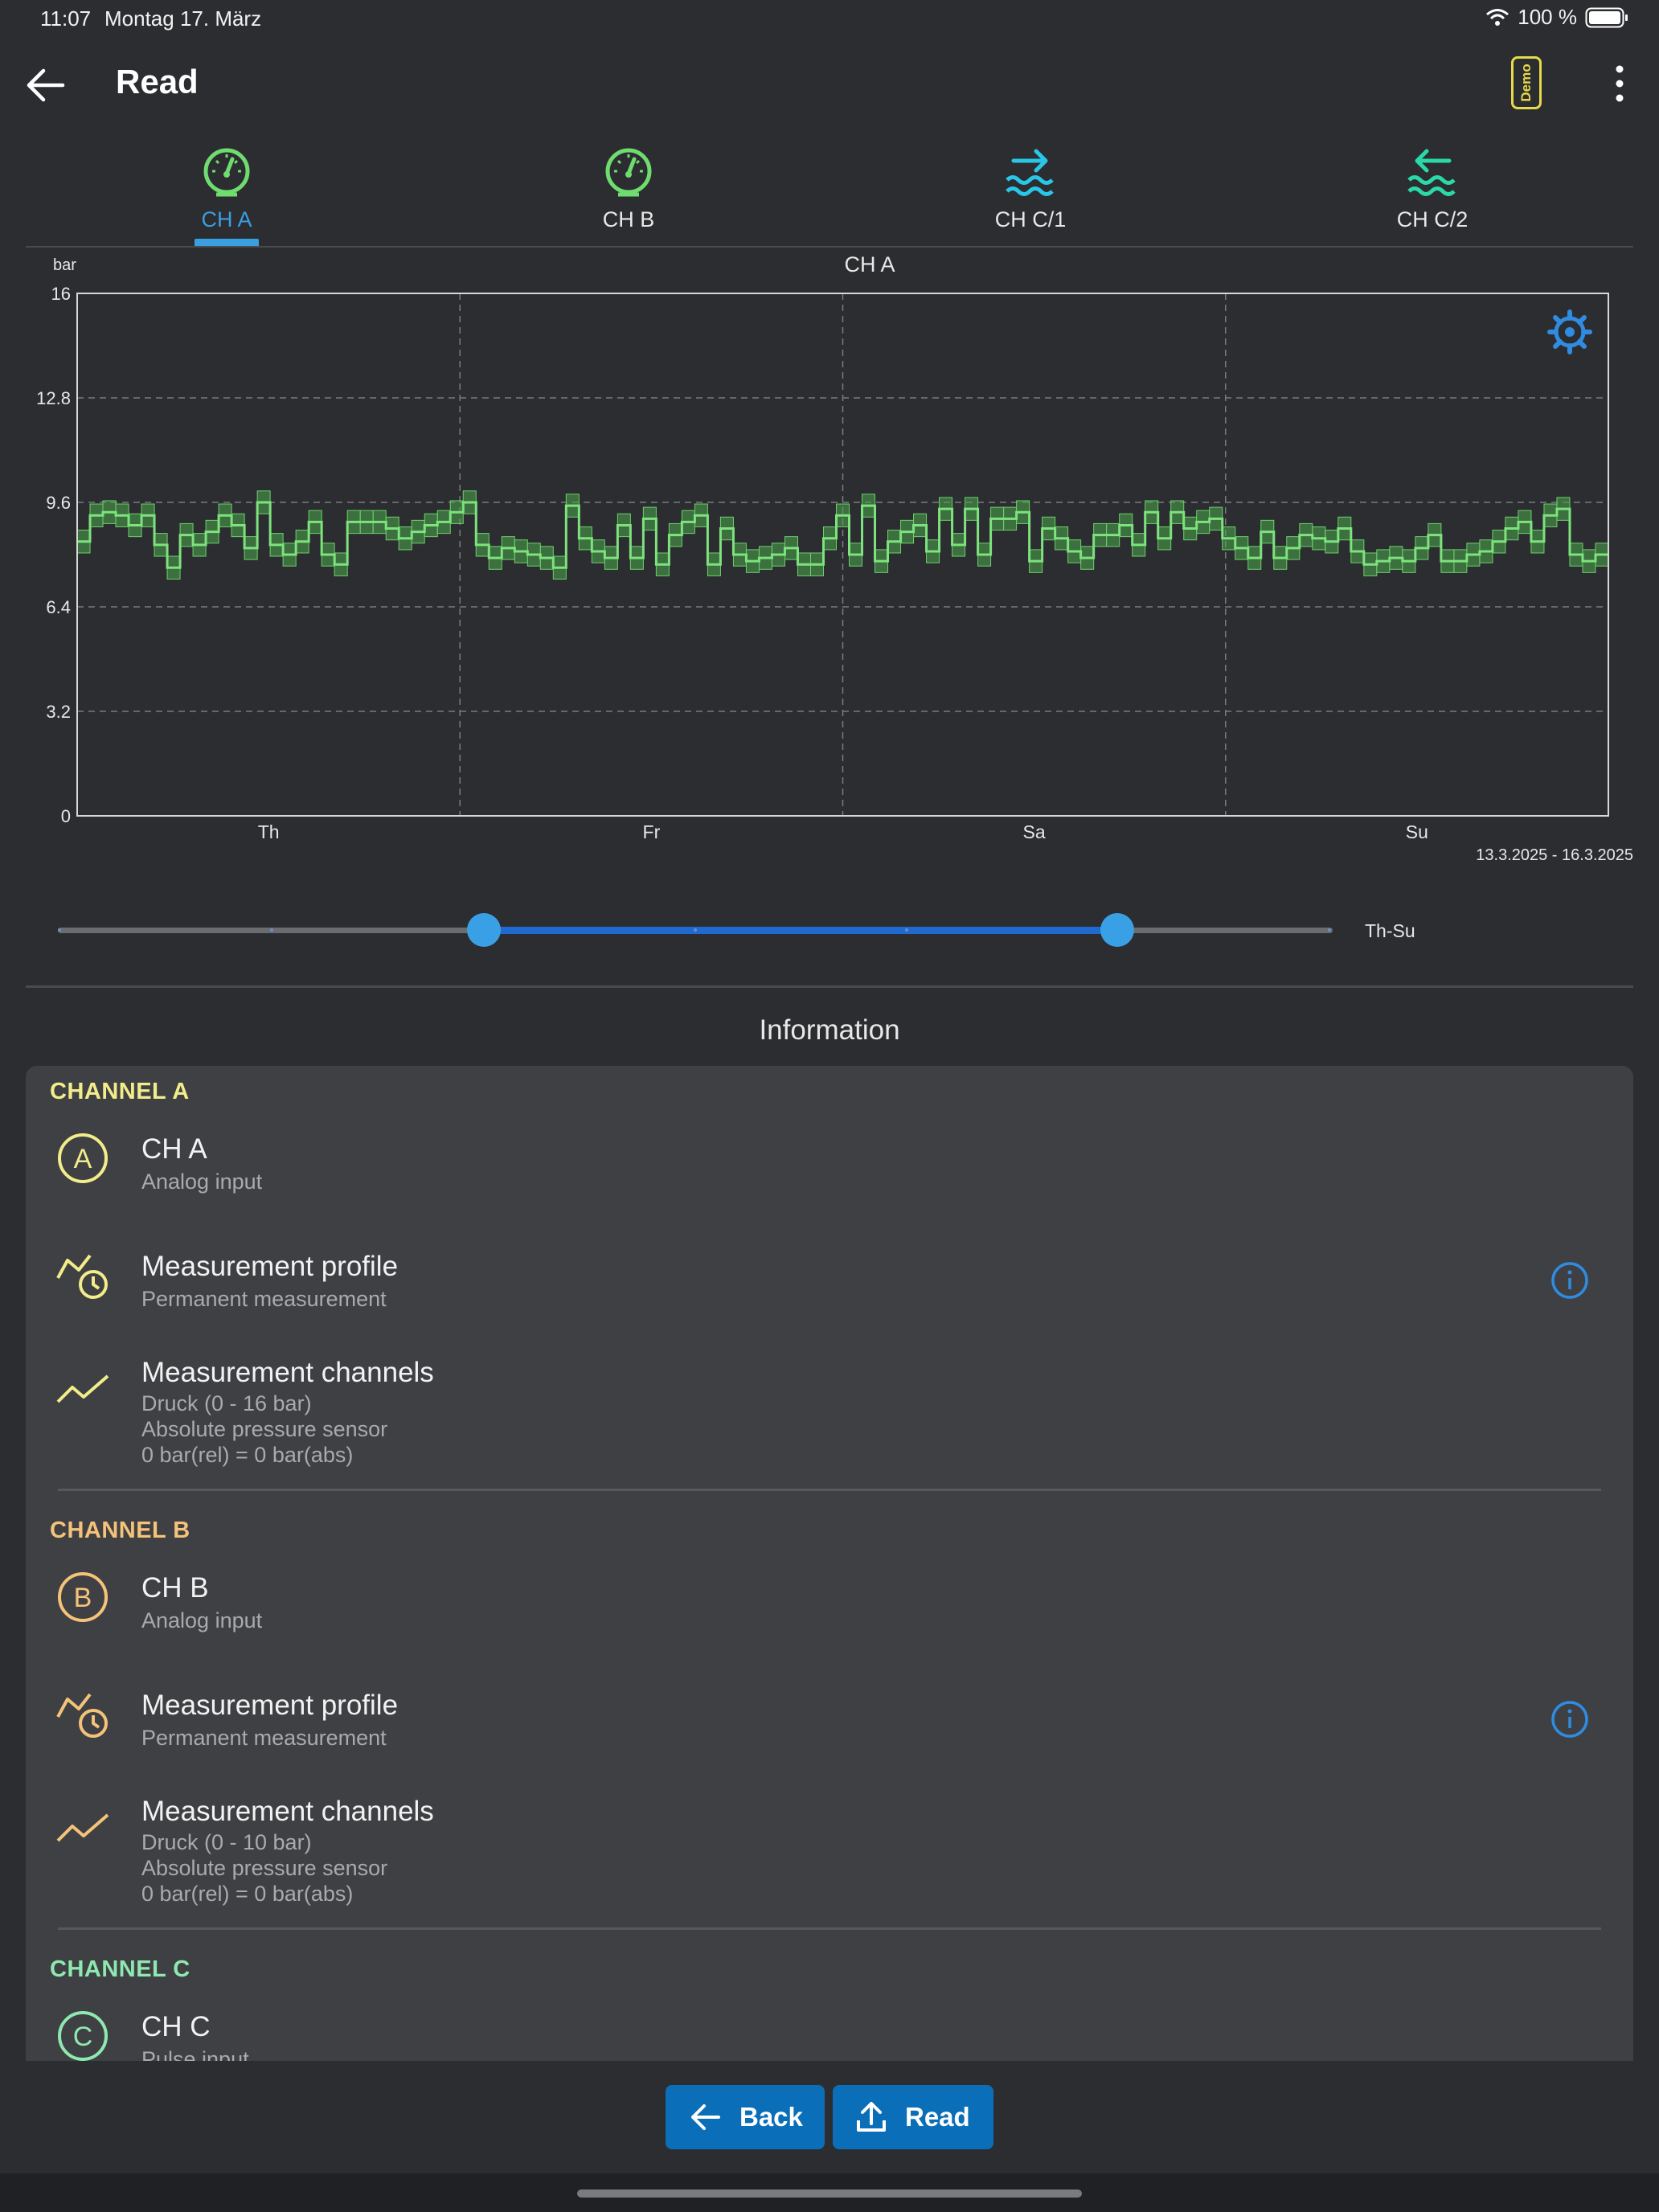 This screenshot has width=1659, height=2212. I want to click on water-in-icon, so click(1030, 172).